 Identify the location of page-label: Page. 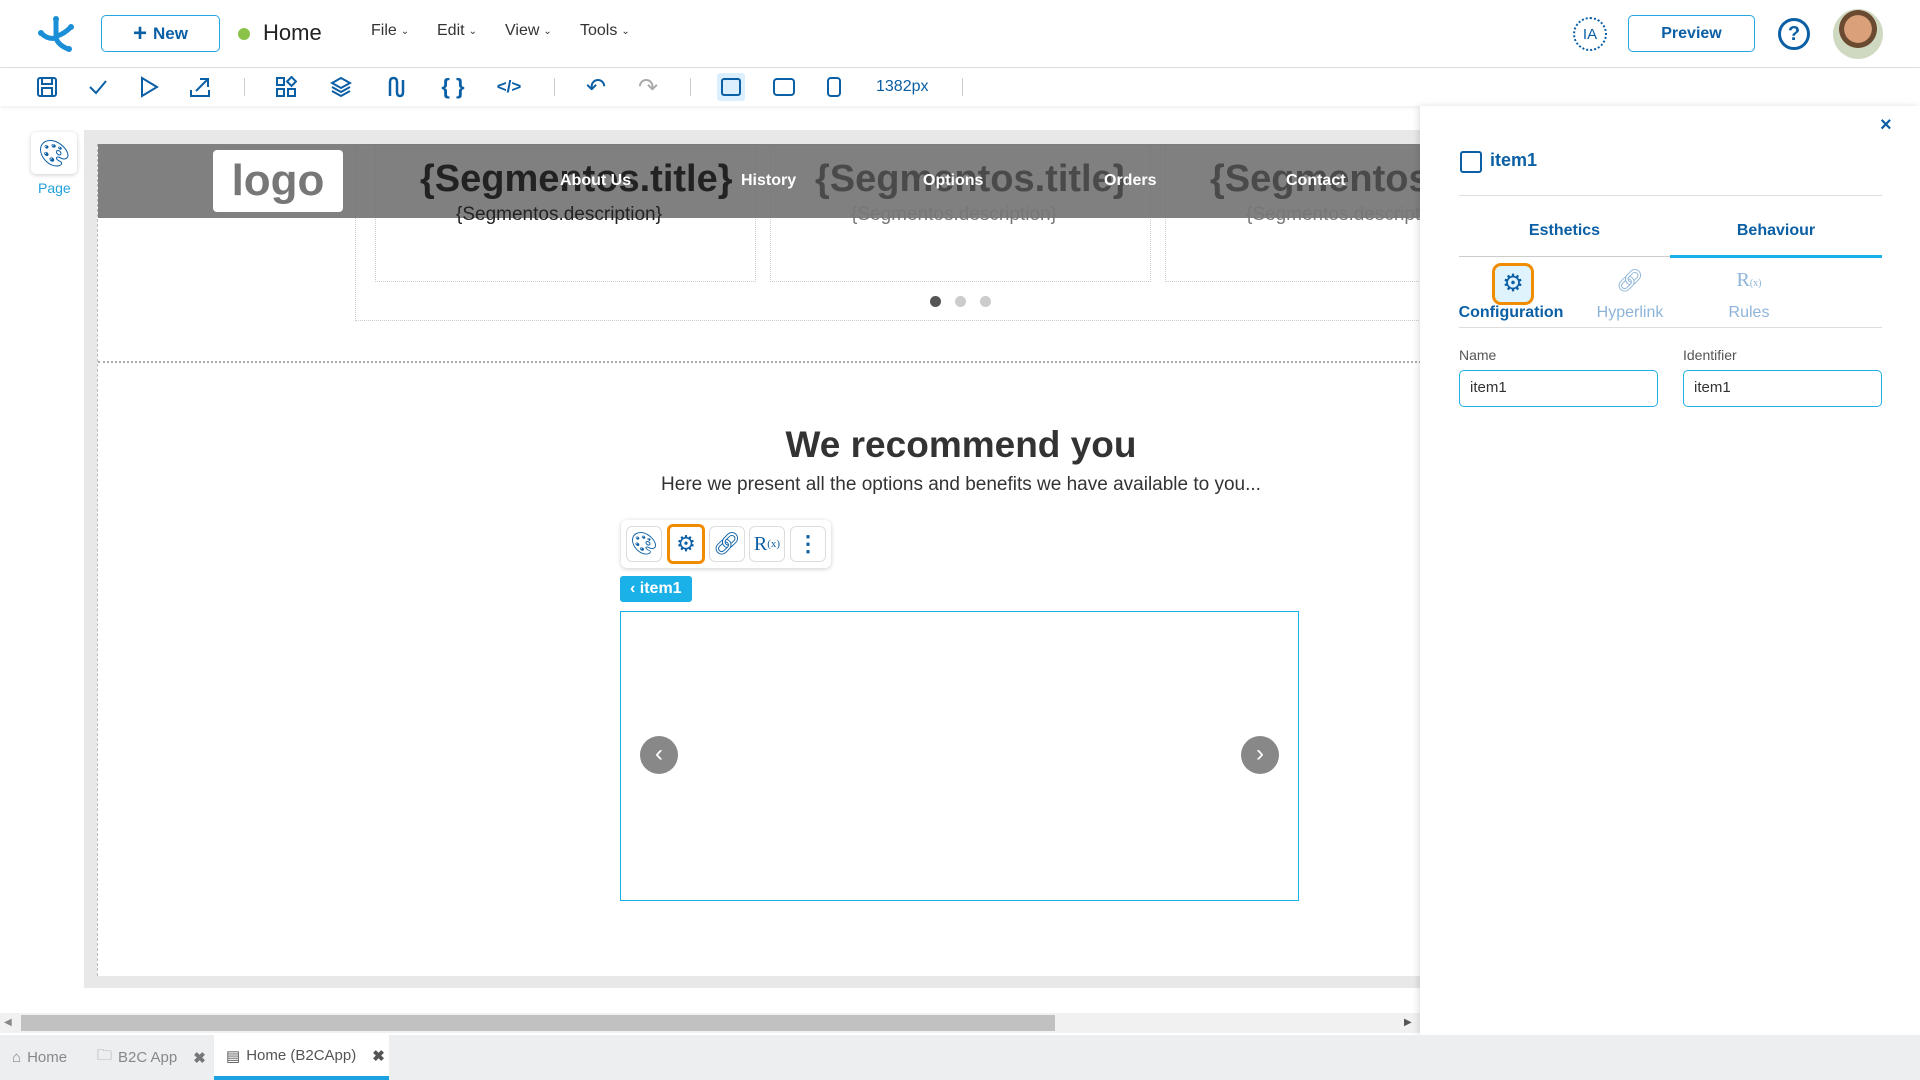
(54, 188).